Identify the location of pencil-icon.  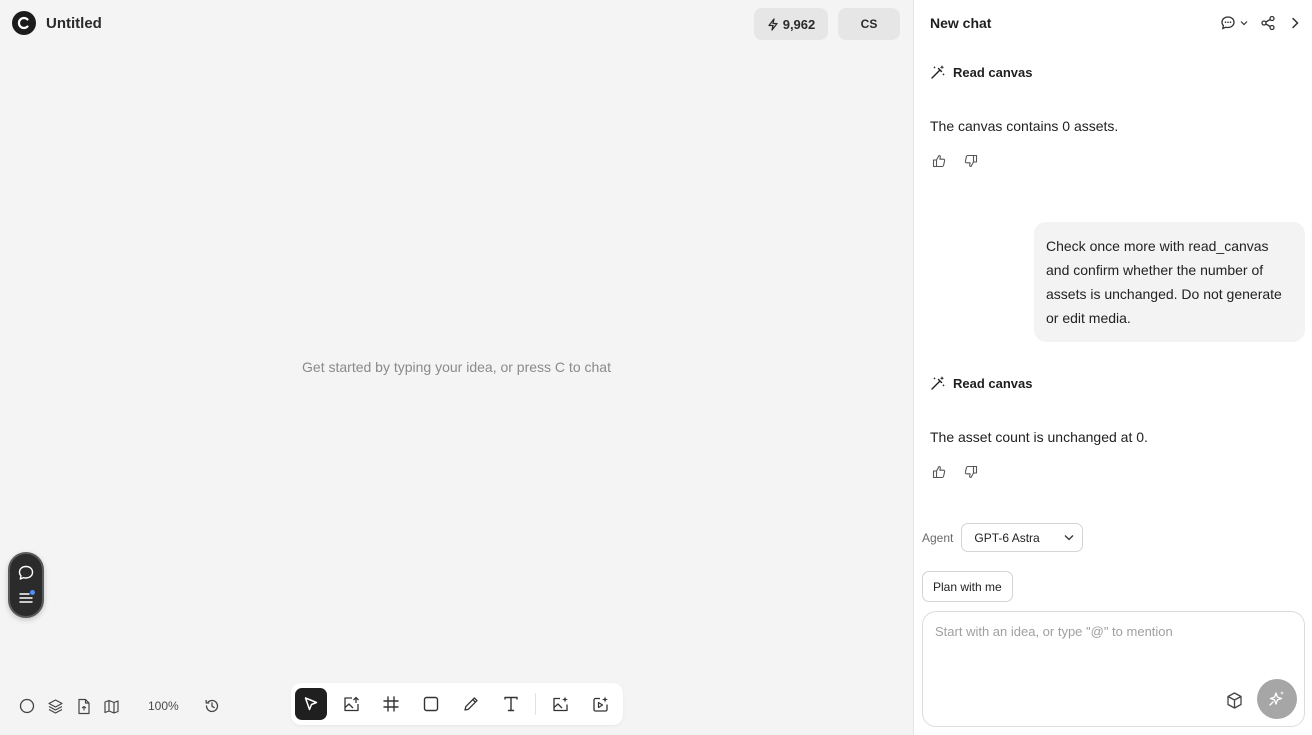
(471, 704).